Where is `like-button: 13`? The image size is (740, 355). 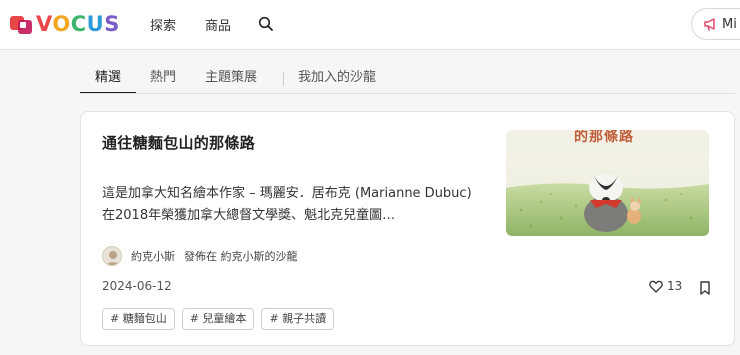 like-button: 13 is located at coordinates (665, 286).